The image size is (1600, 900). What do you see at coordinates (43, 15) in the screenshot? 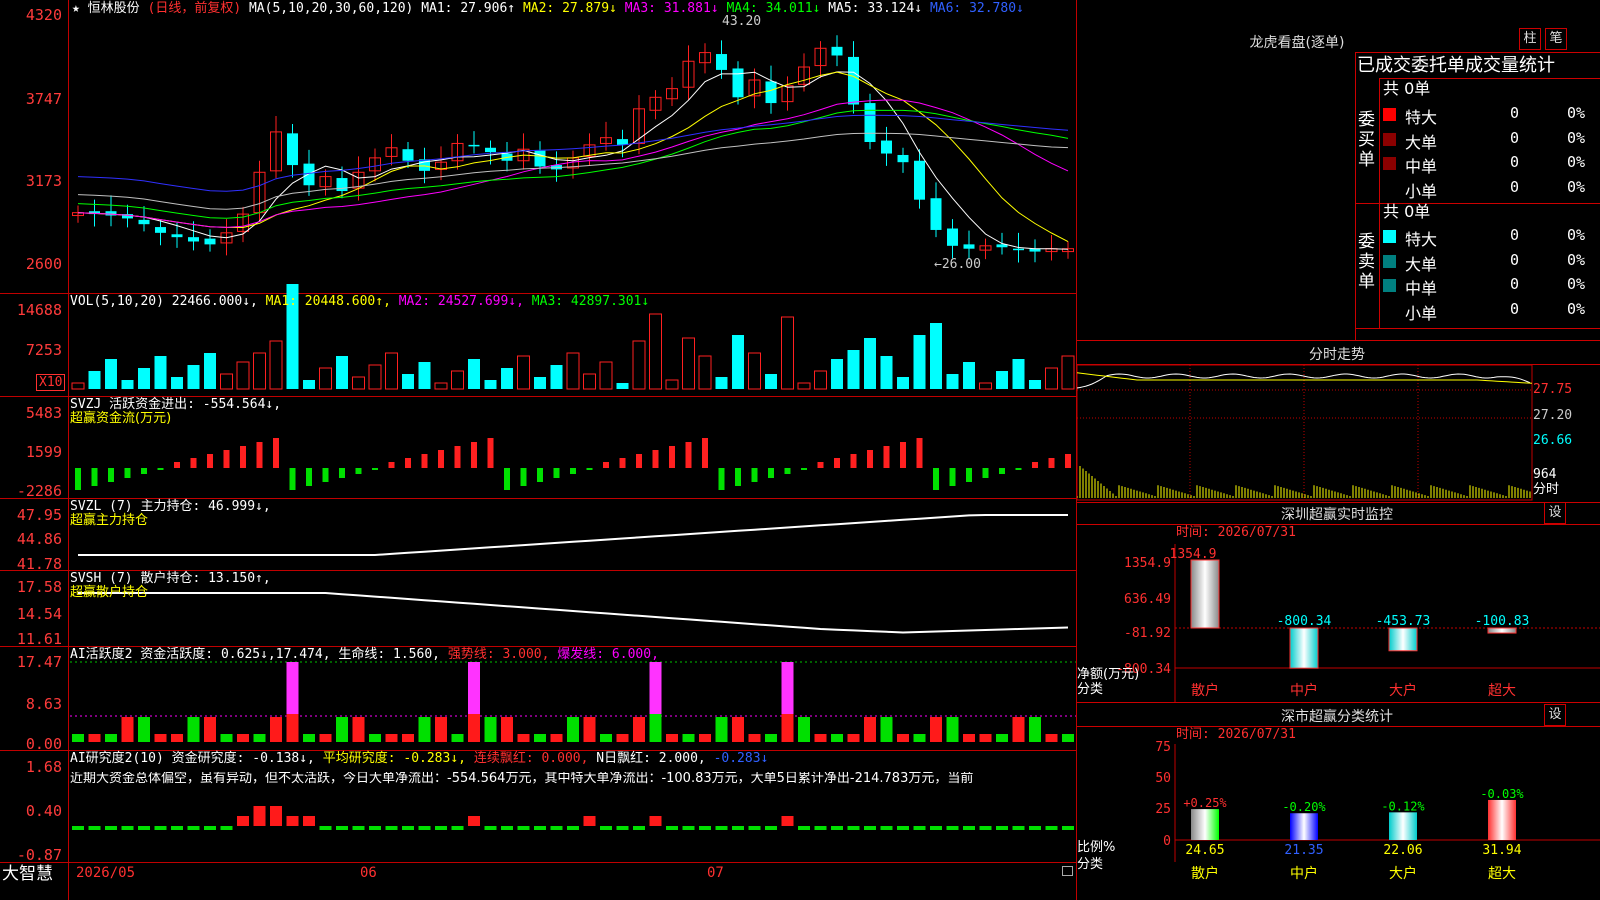
I see `price-axis-1: 4320` at bounding box center [43, 15].